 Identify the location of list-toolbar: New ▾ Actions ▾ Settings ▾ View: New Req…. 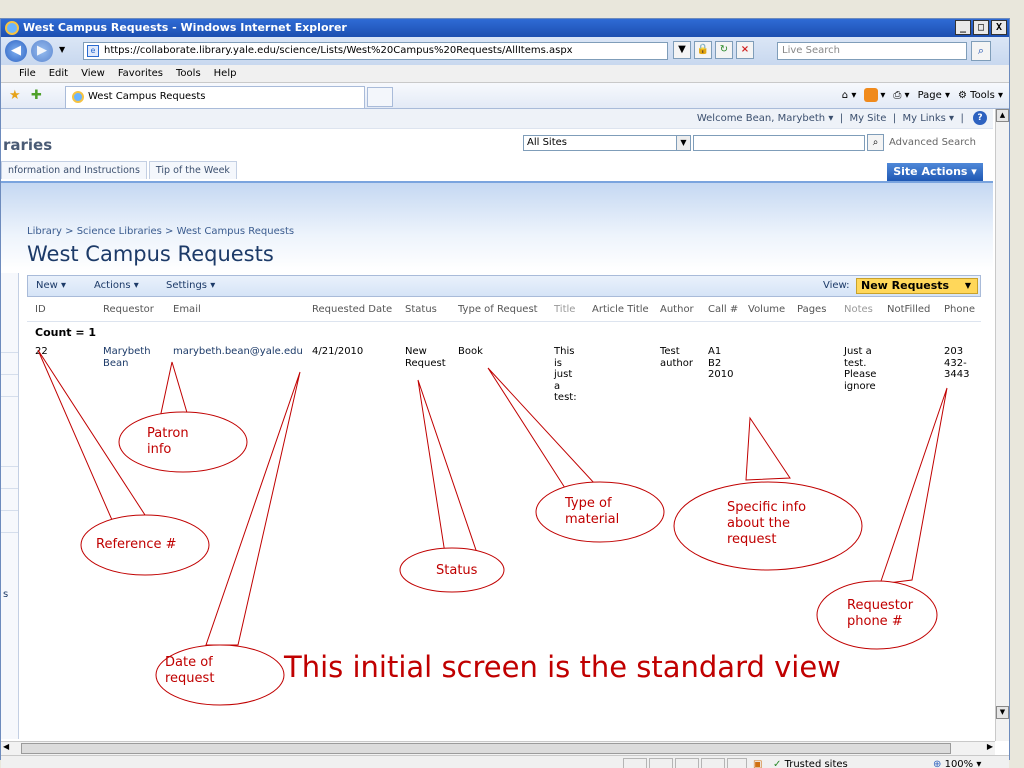
(504, 286).